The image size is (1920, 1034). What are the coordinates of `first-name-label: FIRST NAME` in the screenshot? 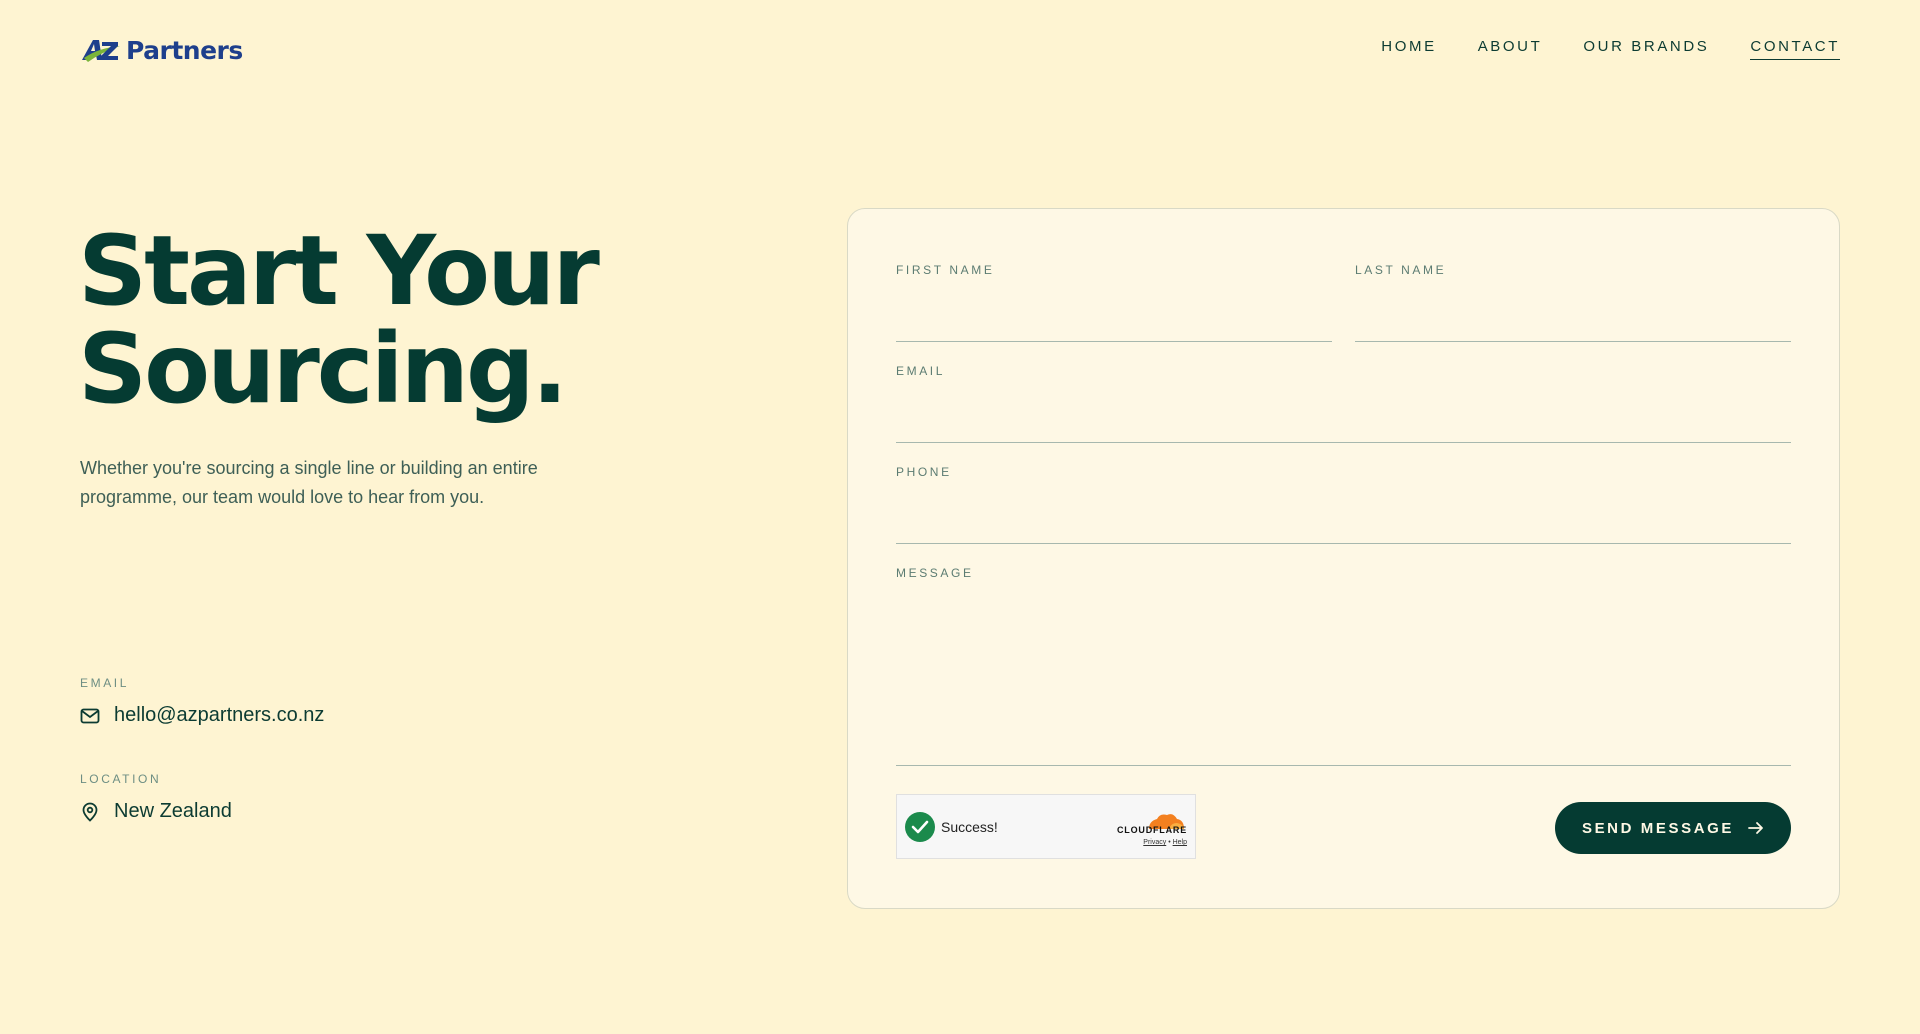 It's located at (945, 270).